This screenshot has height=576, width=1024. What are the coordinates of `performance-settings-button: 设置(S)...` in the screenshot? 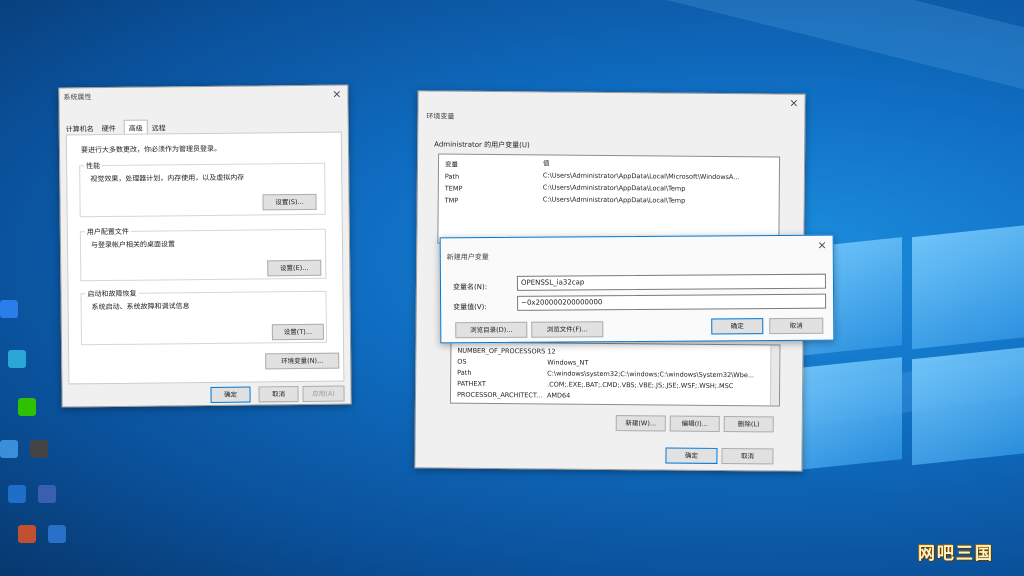 It's located at (289, 202).